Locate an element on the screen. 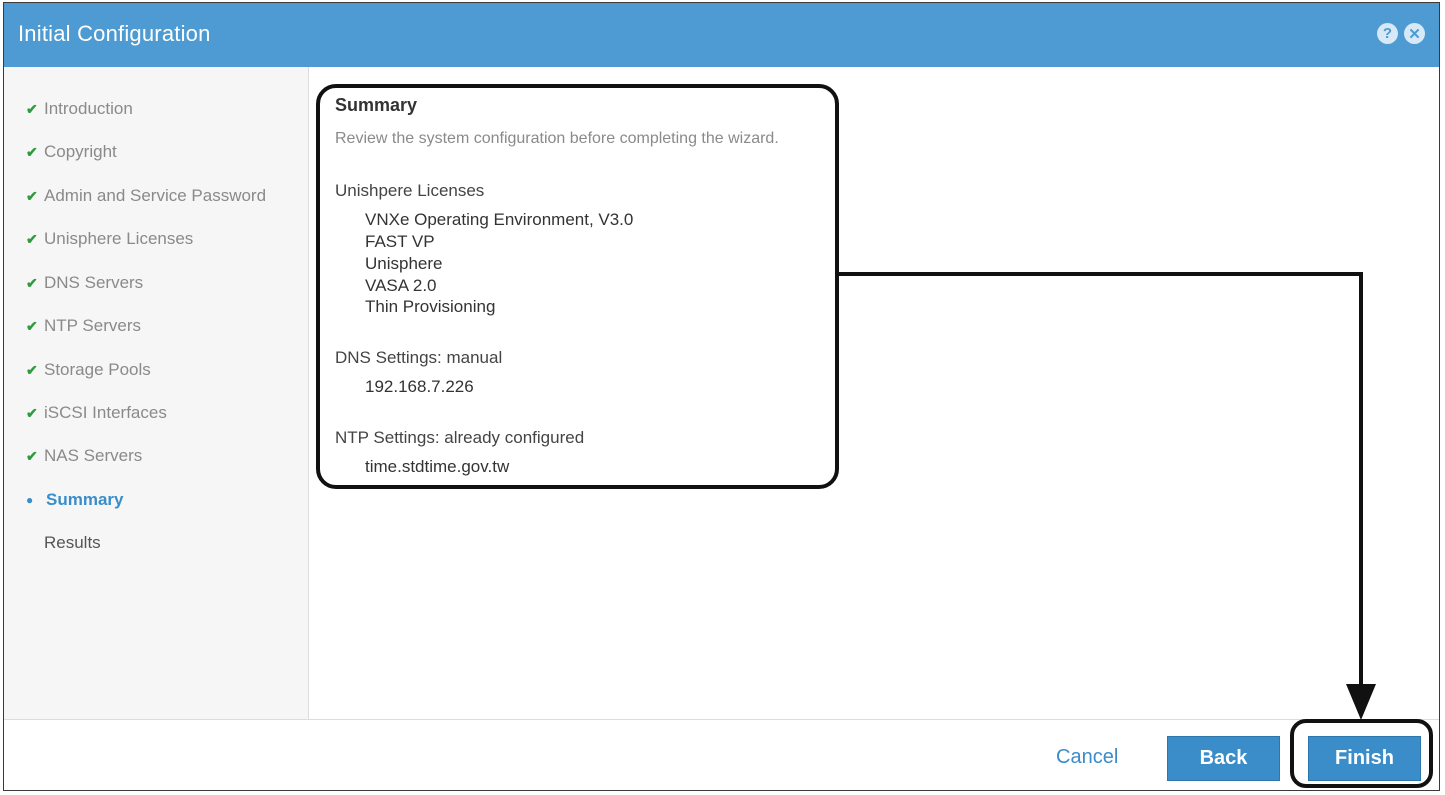 The width and height of the screenshot is (1445, 795). license-item: VNXe Operating Environment, V3.0 is located at coordinates (499, 219).